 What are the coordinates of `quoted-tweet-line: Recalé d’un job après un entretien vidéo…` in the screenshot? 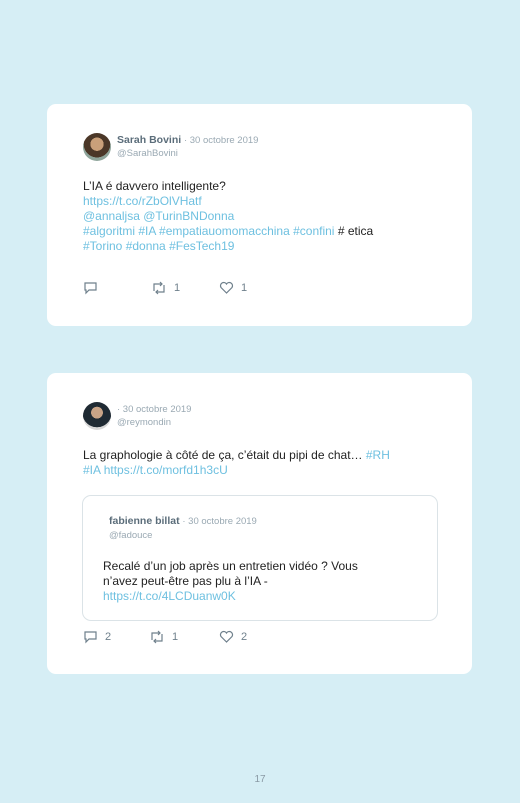 It's located at (230, 566).